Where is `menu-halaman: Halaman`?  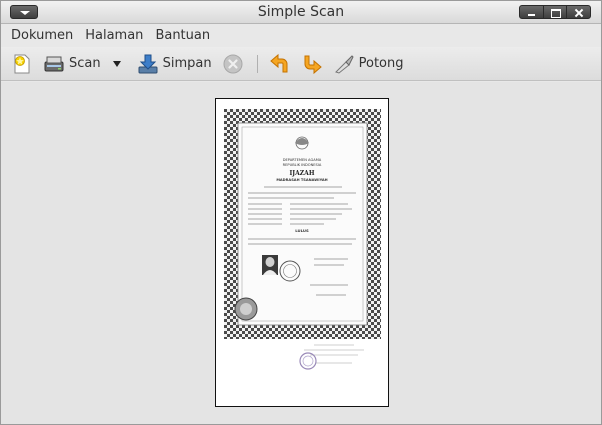 menu-halaman: Halaman is located at coordinates (114, 36).